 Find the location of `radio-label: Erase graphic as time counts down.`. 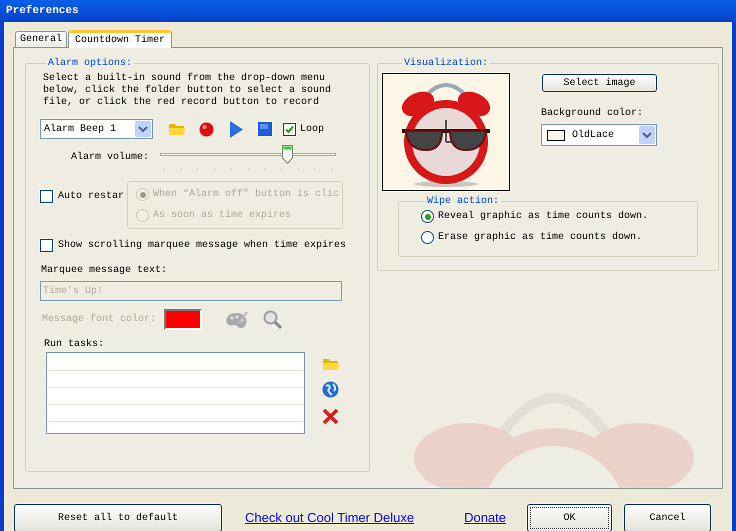

radio-label: Erase graphic as time counts down. is located at coordinates (540, 237).